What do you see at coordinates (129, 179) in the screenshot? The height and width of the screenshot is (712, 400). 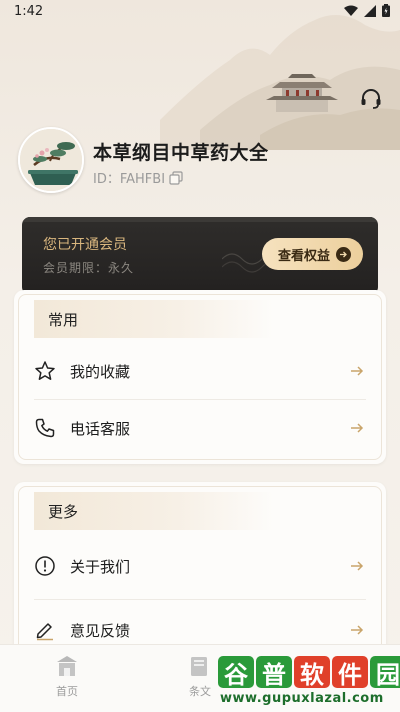 I see `user-id: ID：FAHFBI` at bounding box center [129, 179].